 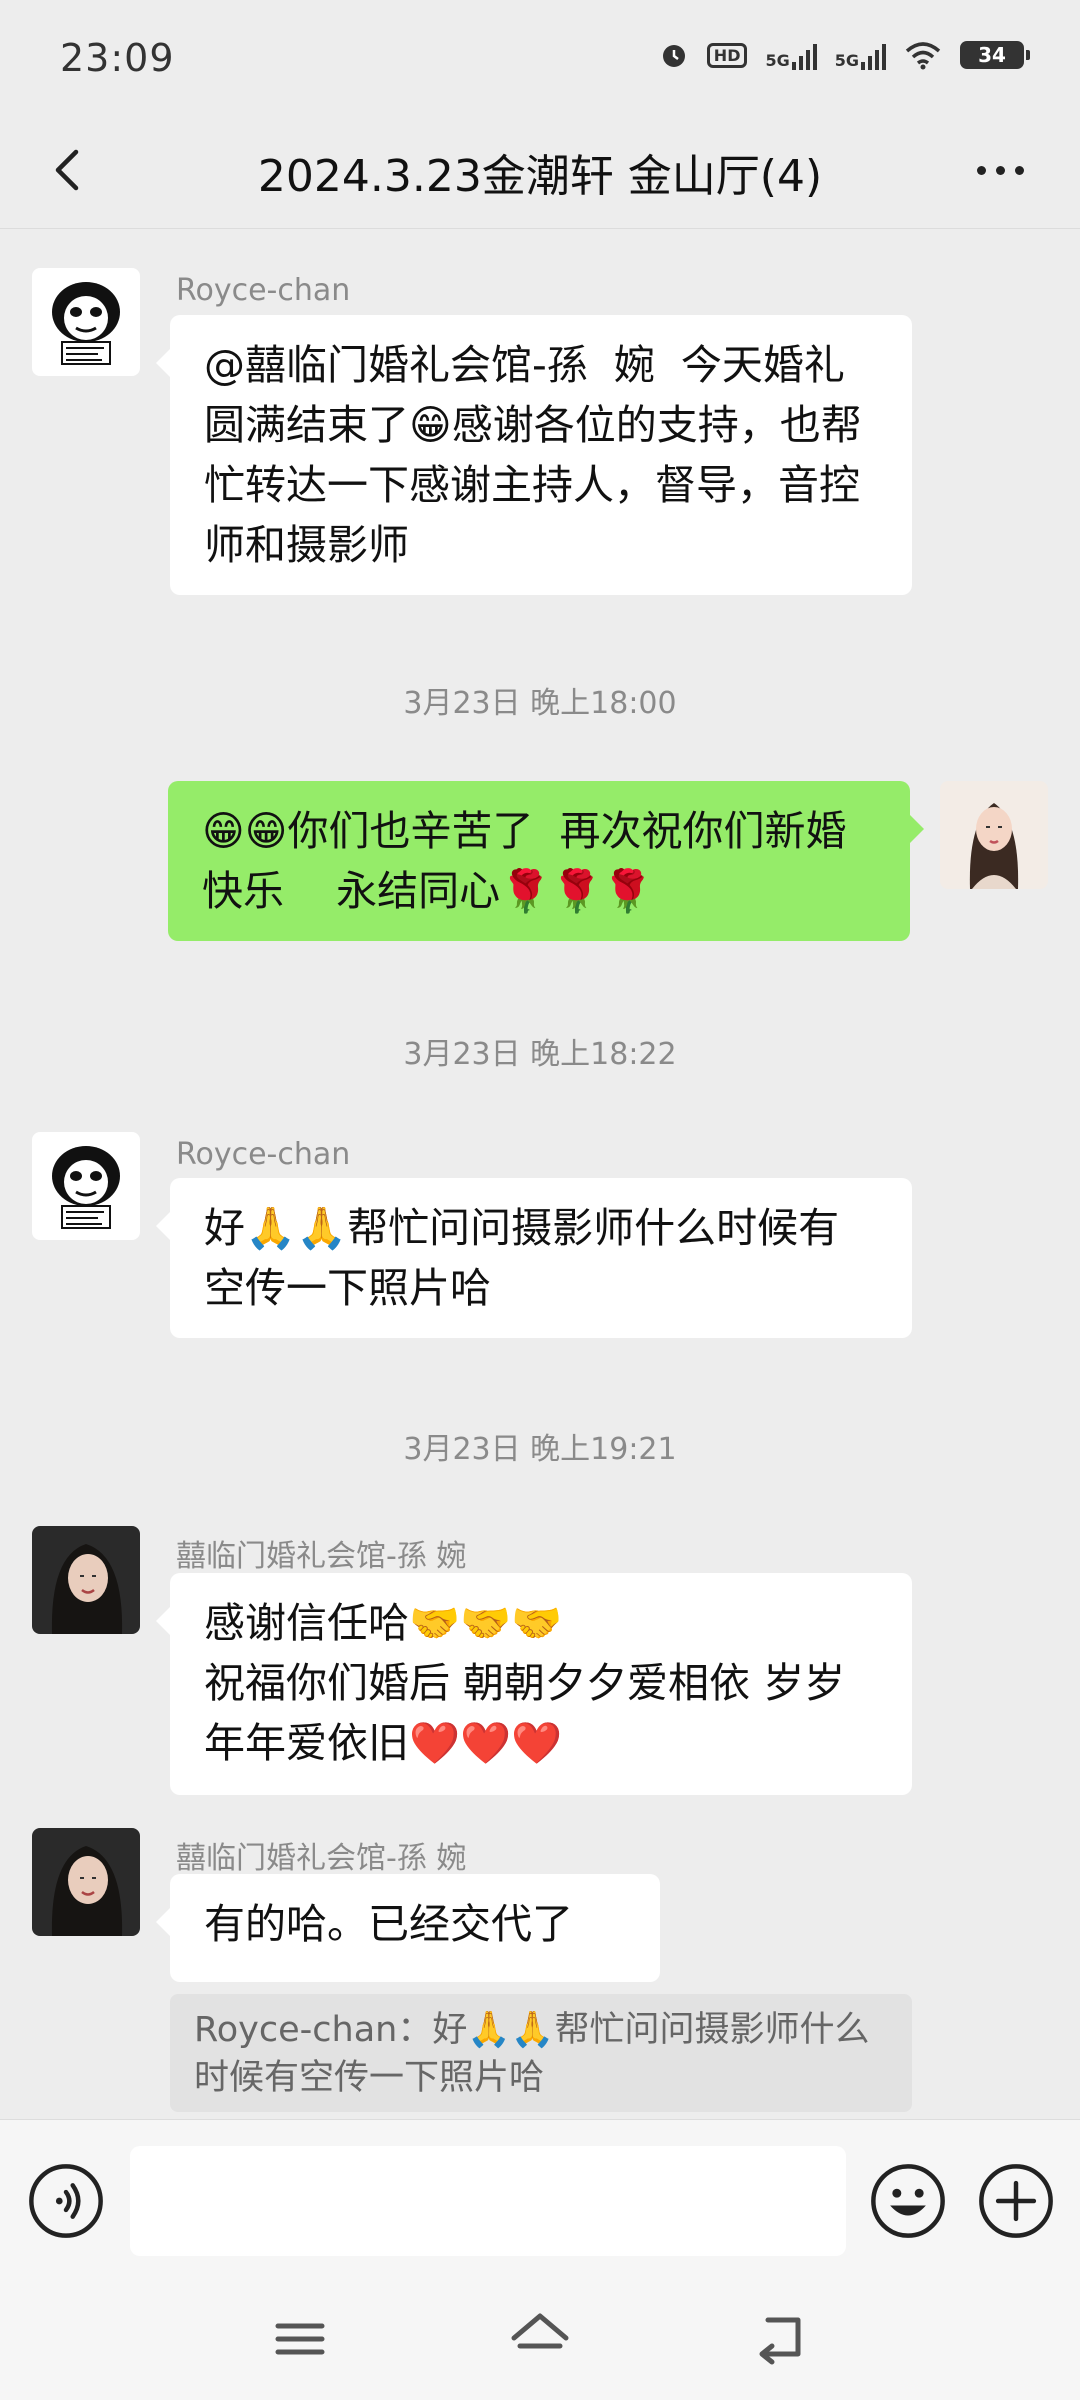 What do you see at coordinates (534, 1684) in the screenshot?
I see `message-bubble: 感谢信任哈🤝🤝🤝 祝福你们婚后 朝朝夕夕爱相依 岁岁年年爱依旧❤️❤️❤️` at bounding box center [534, 1684].